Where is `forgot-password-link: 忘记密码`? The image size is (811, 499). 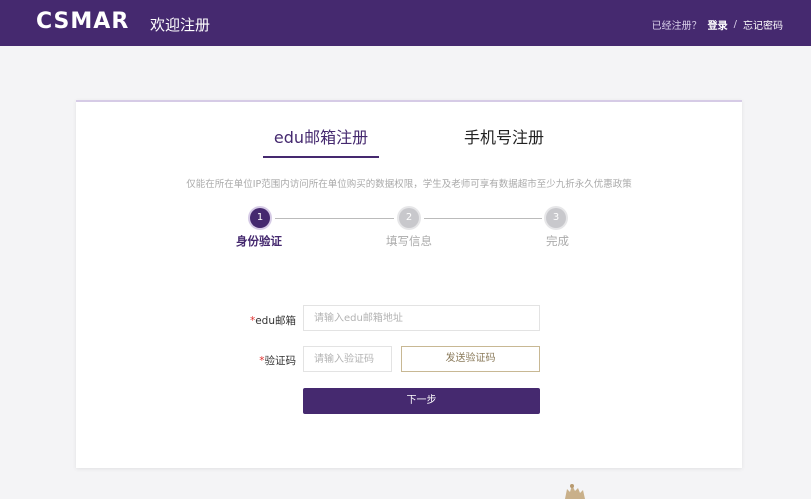 forgot-password-link: 忘记密码 is located at coordinates (763, 24).